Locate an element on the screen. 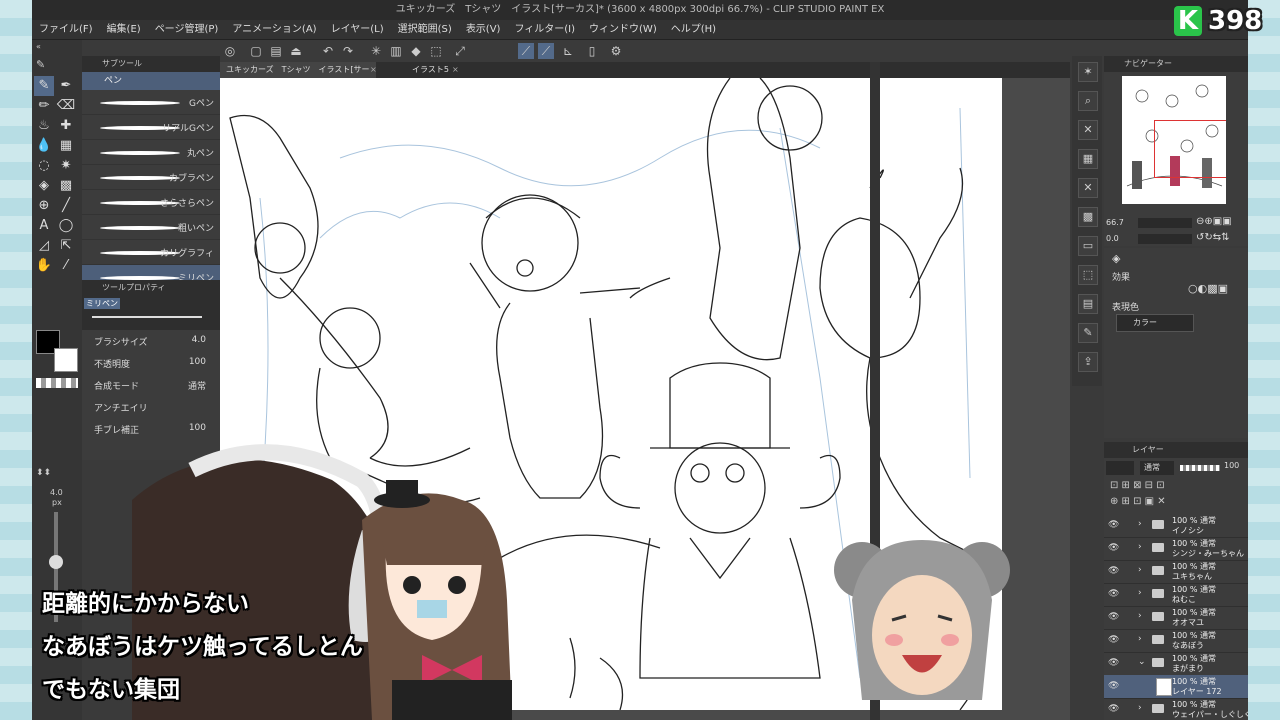 Image resolution: width=1280 pixels, height=720 pixels. rotate-slider is located at coordinates (1165, 239).